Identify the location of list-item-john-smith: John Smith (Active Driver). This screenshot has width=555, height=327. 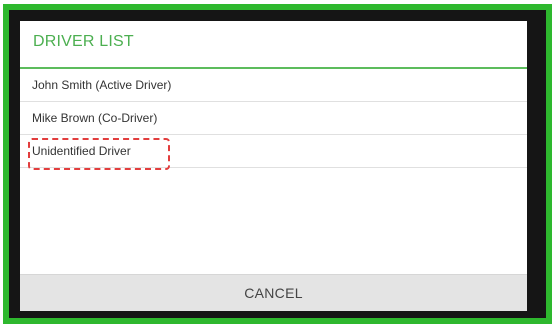
(273, 85).